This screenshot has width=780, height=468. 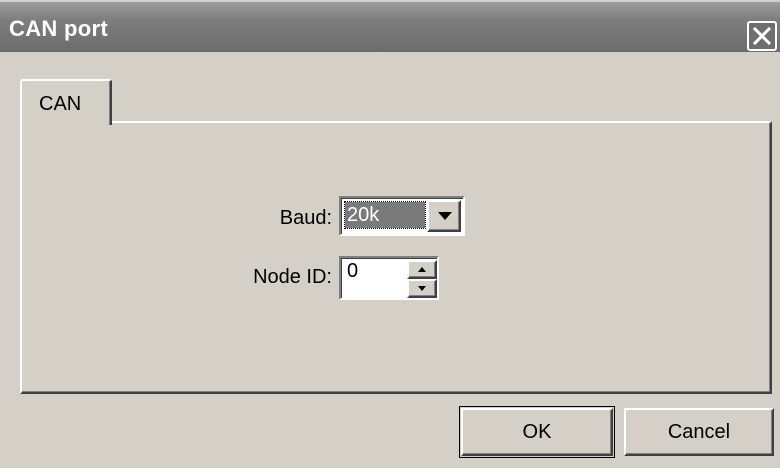 What do you see at coordinates (305, 218) in the screenshot?
I see `baud-label: Baud:` at bounding box center [305, 218].